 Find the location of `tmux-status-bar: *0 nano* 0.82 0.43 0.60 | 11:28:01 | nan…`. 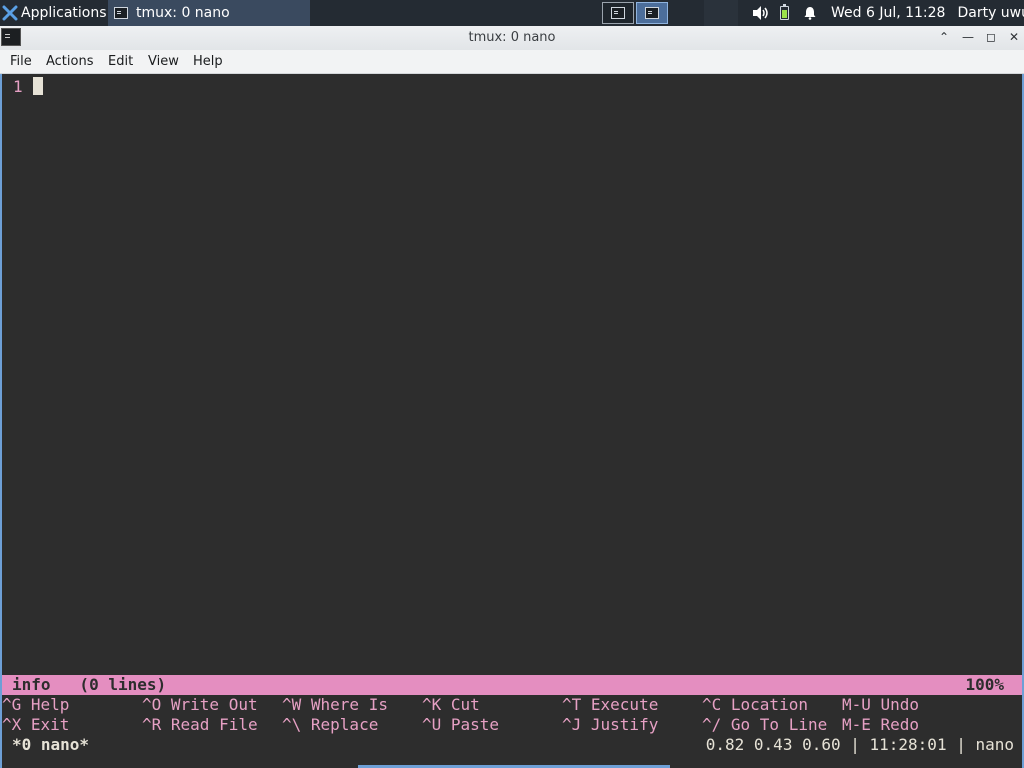

tmux-status-bar: *0 nano* 0.82 0.43 0.60 | 11:28:01 | nan… is located at coordinates (512, 745).